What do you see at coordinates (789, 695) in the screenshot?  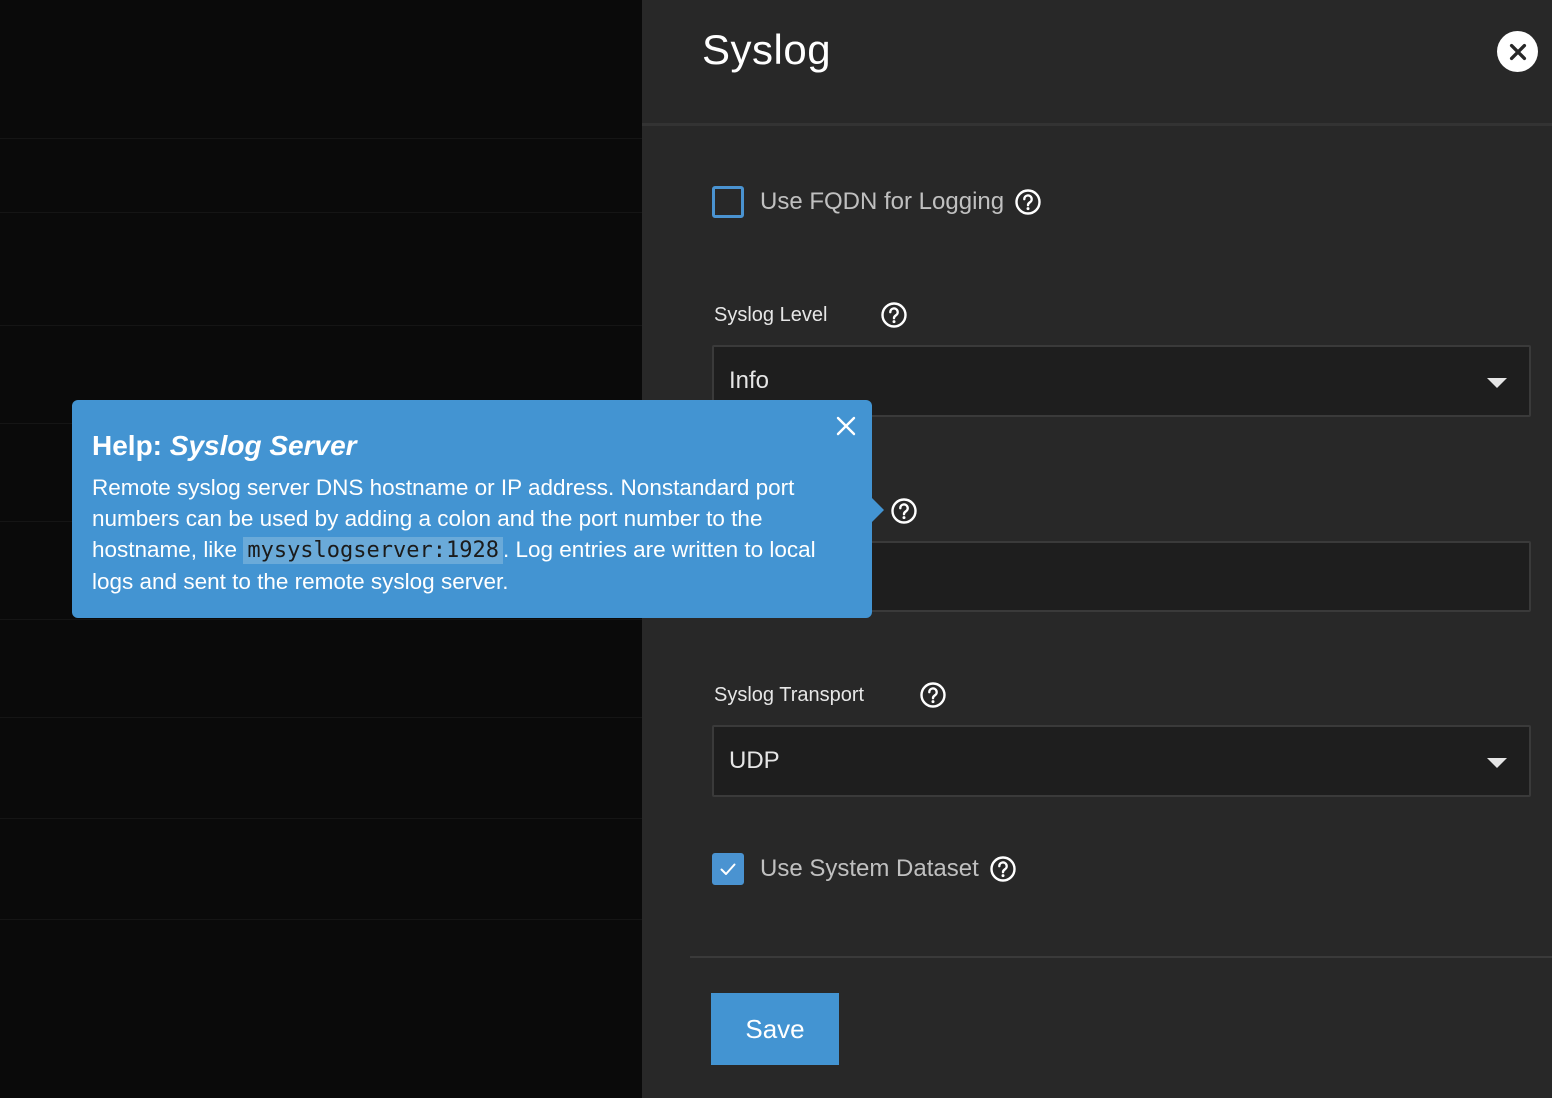 I see `syslog-transport-label: Syslog Transport` at bounding box center [789, 695].